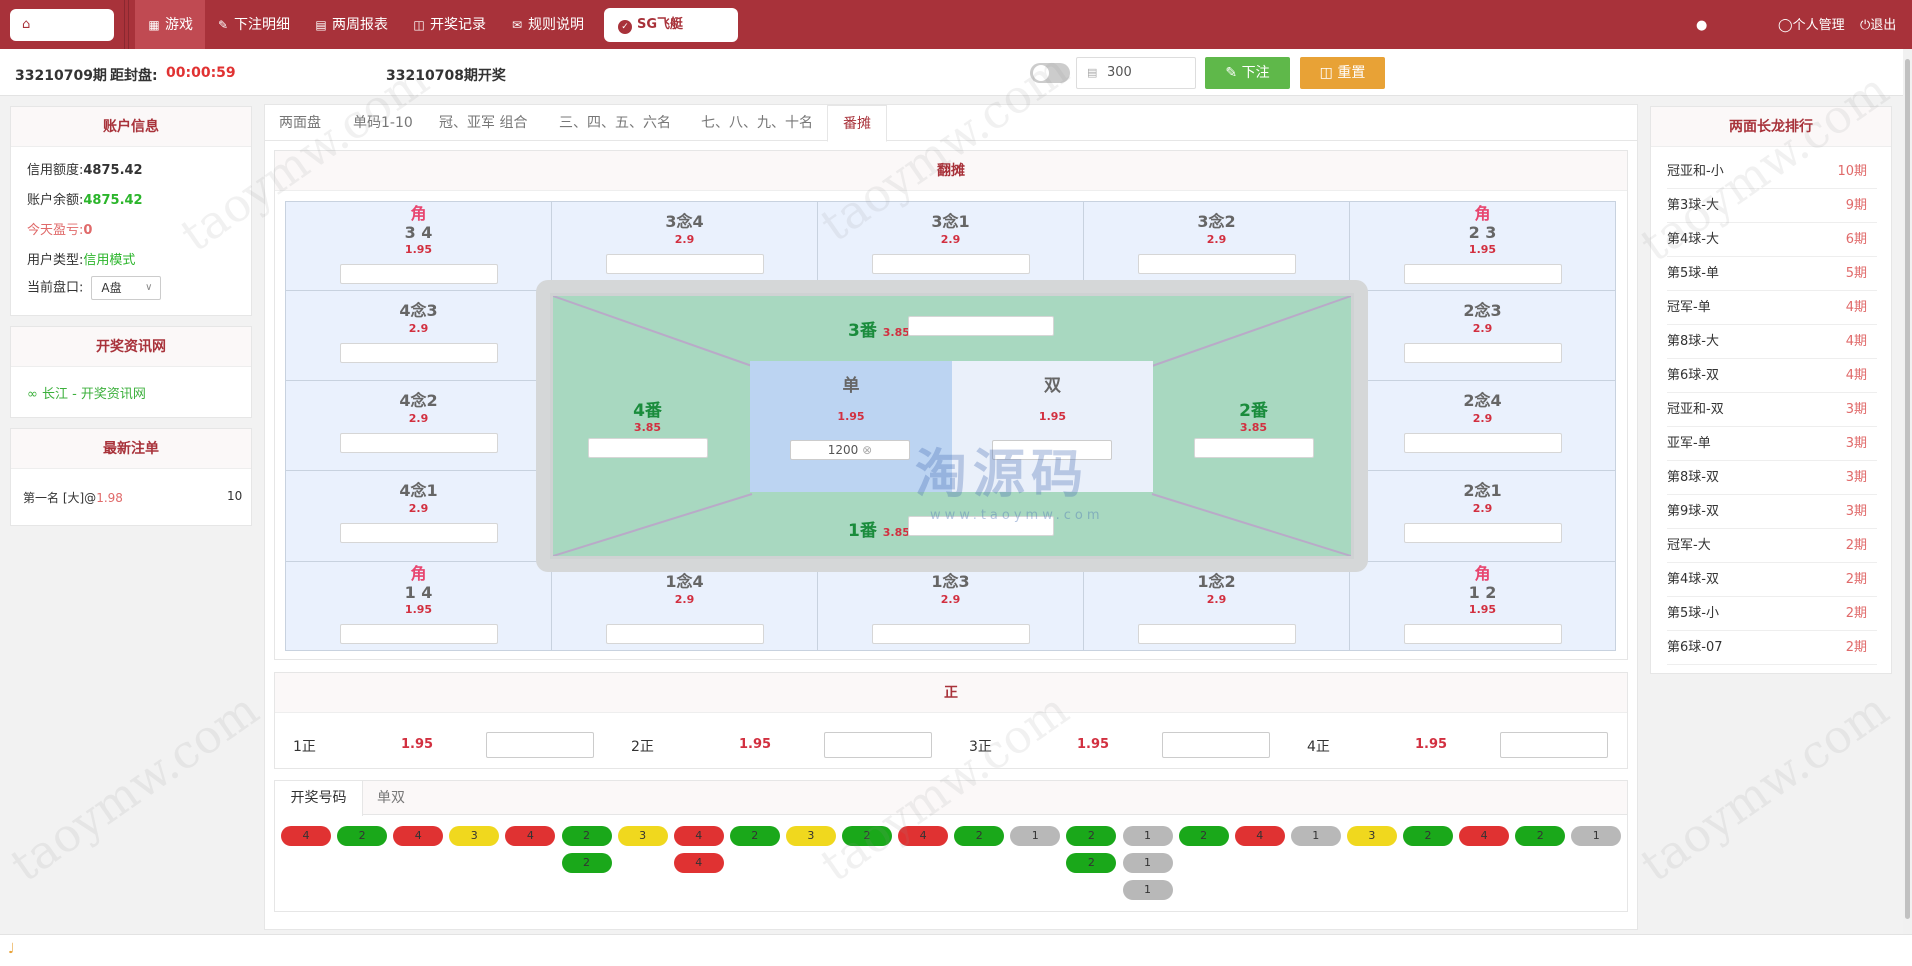 This screenshot has height=966, width=1912. Describe the element at coordinates (26, 24) in the screenshot. I see `home-icon: ⌂` at that location.